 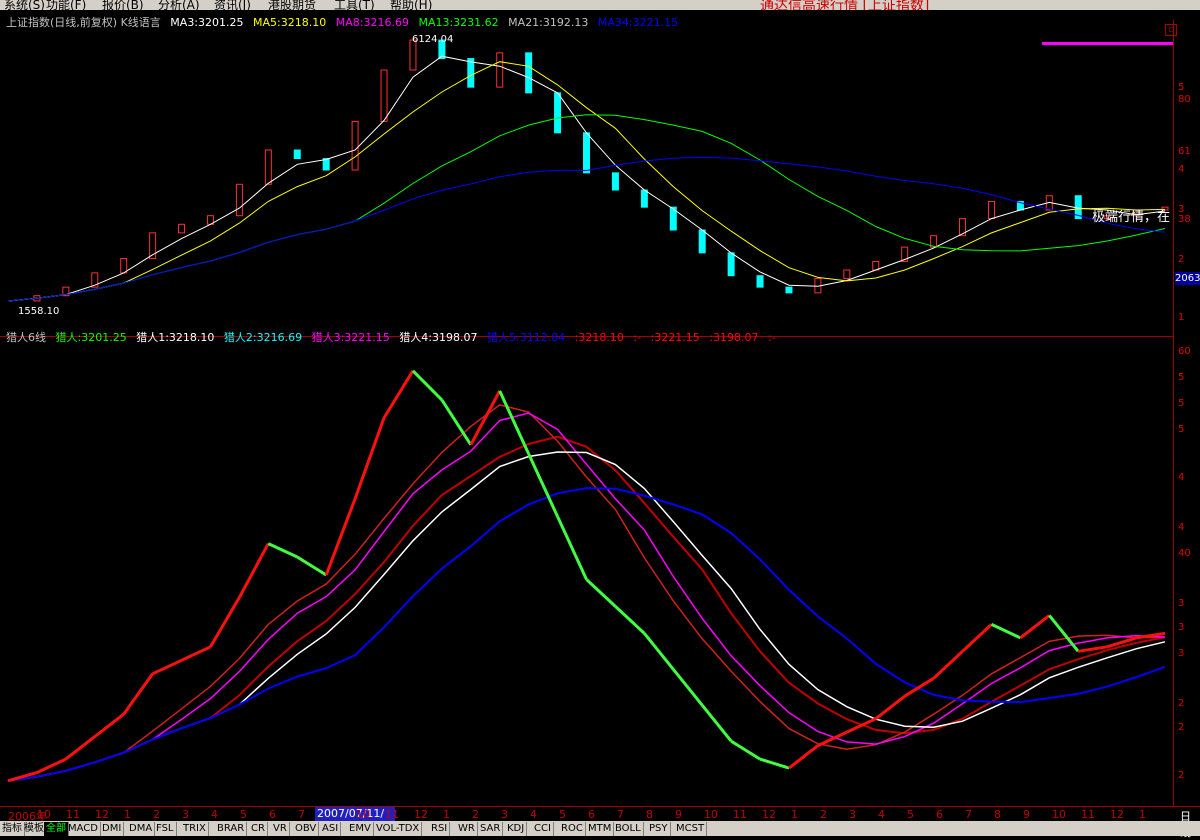 I want to click on low-price-label: 1558.10, so click(x=39, y=311).